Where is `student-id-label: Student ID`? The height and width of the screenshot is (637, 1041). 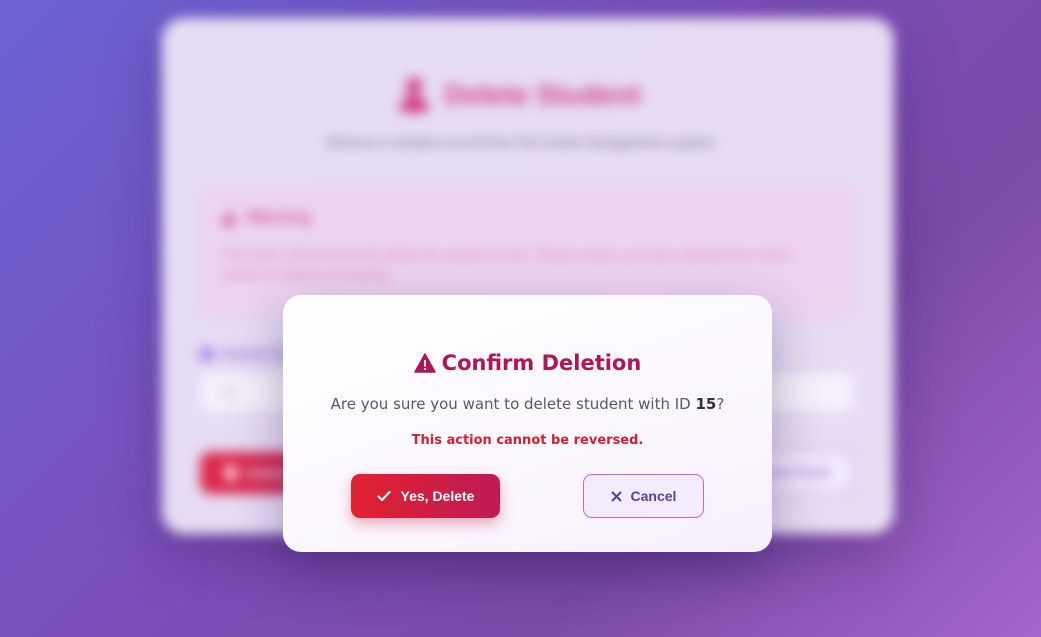
student-id-label: Student ID is located at coordinates (243, 353).